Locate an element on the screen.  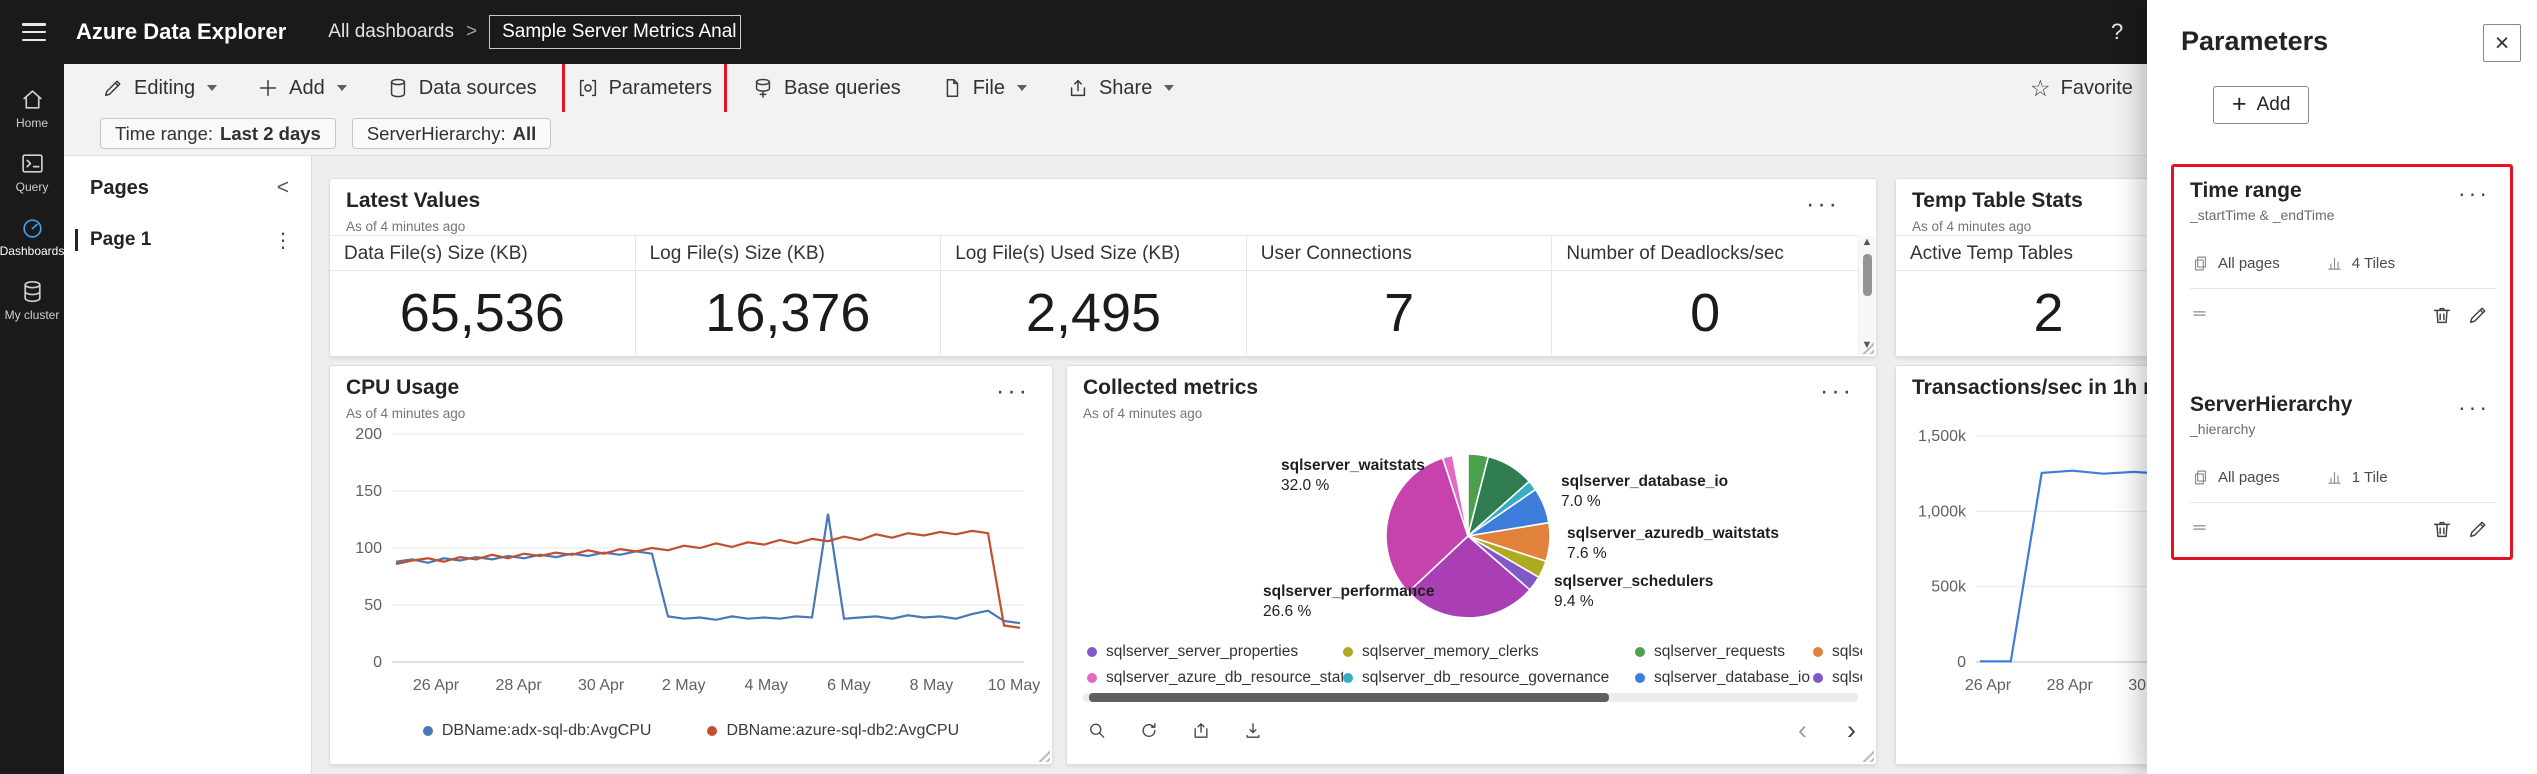
dashboards-icon is located at coordinates (32, 228).